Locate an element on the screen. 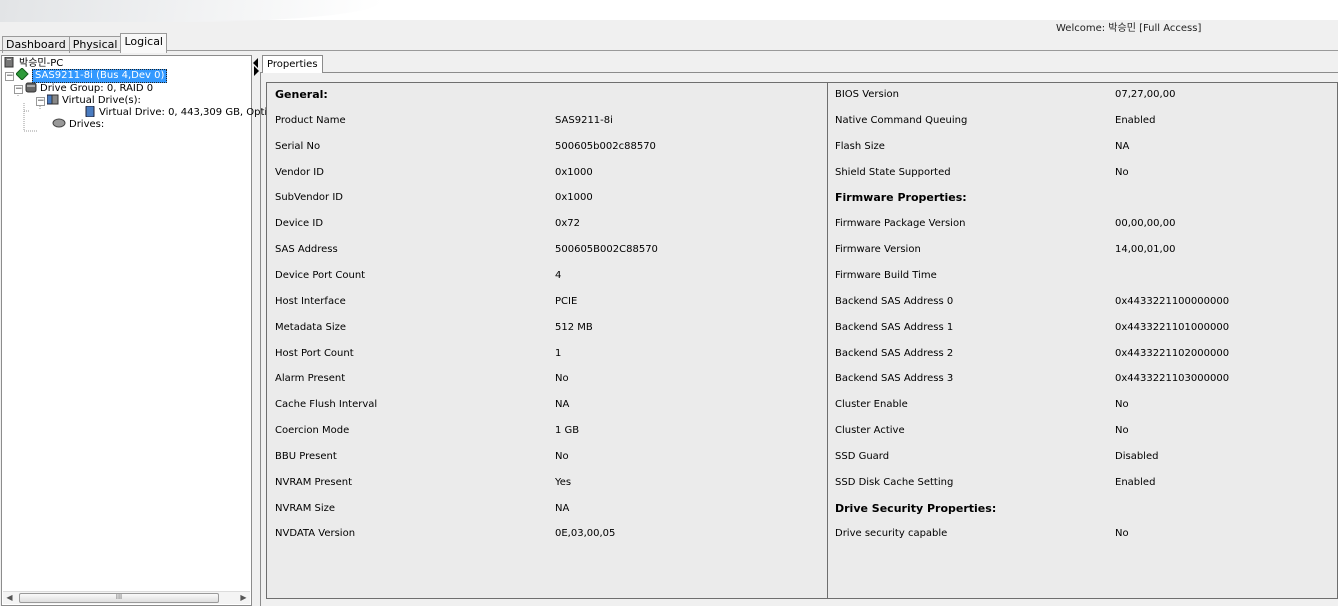 The image size is (1338, 606). property-label: Serial No is located at coordinates (298, 146).